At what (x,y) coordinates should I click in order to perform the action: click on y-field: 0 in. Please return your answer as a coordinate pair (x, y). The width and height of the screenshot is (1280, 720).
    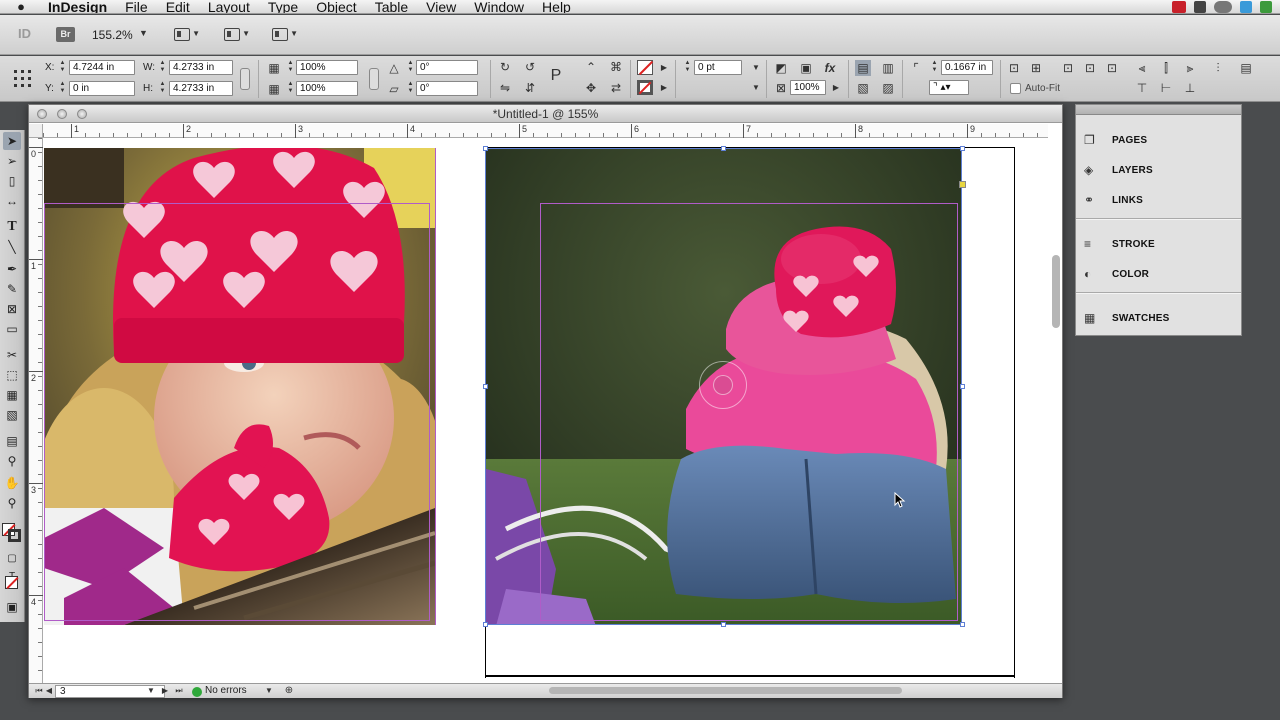
    Looking at the image, I should click on (102, 88).